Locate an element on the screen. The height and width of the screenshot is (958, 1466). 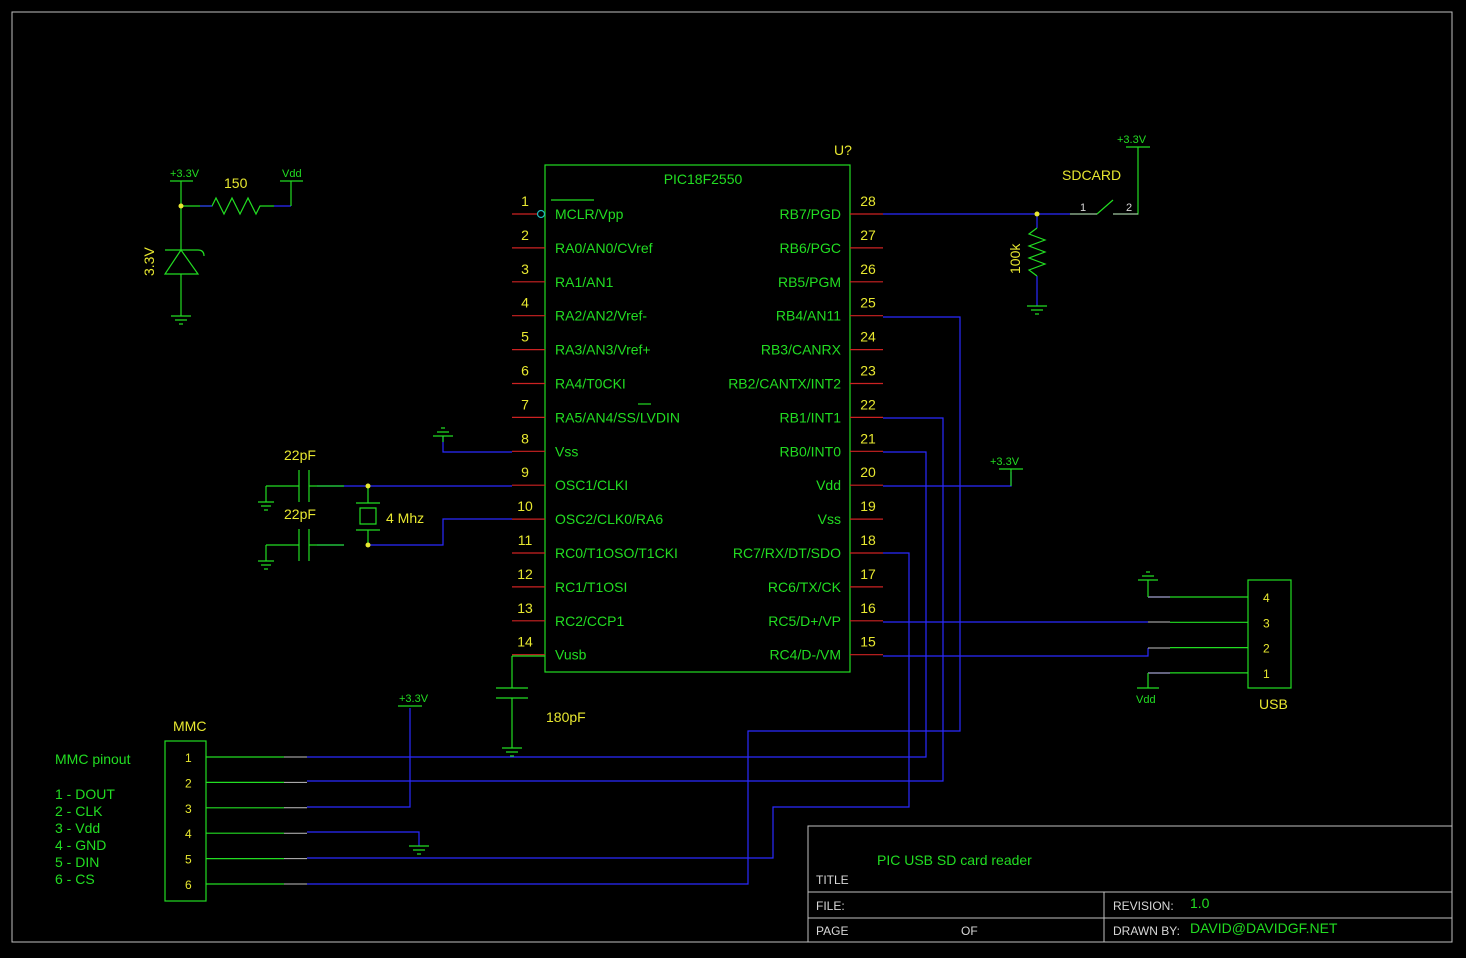
mcu-pin-name: OSC1/CLKI is located at coordinates (591, 485).